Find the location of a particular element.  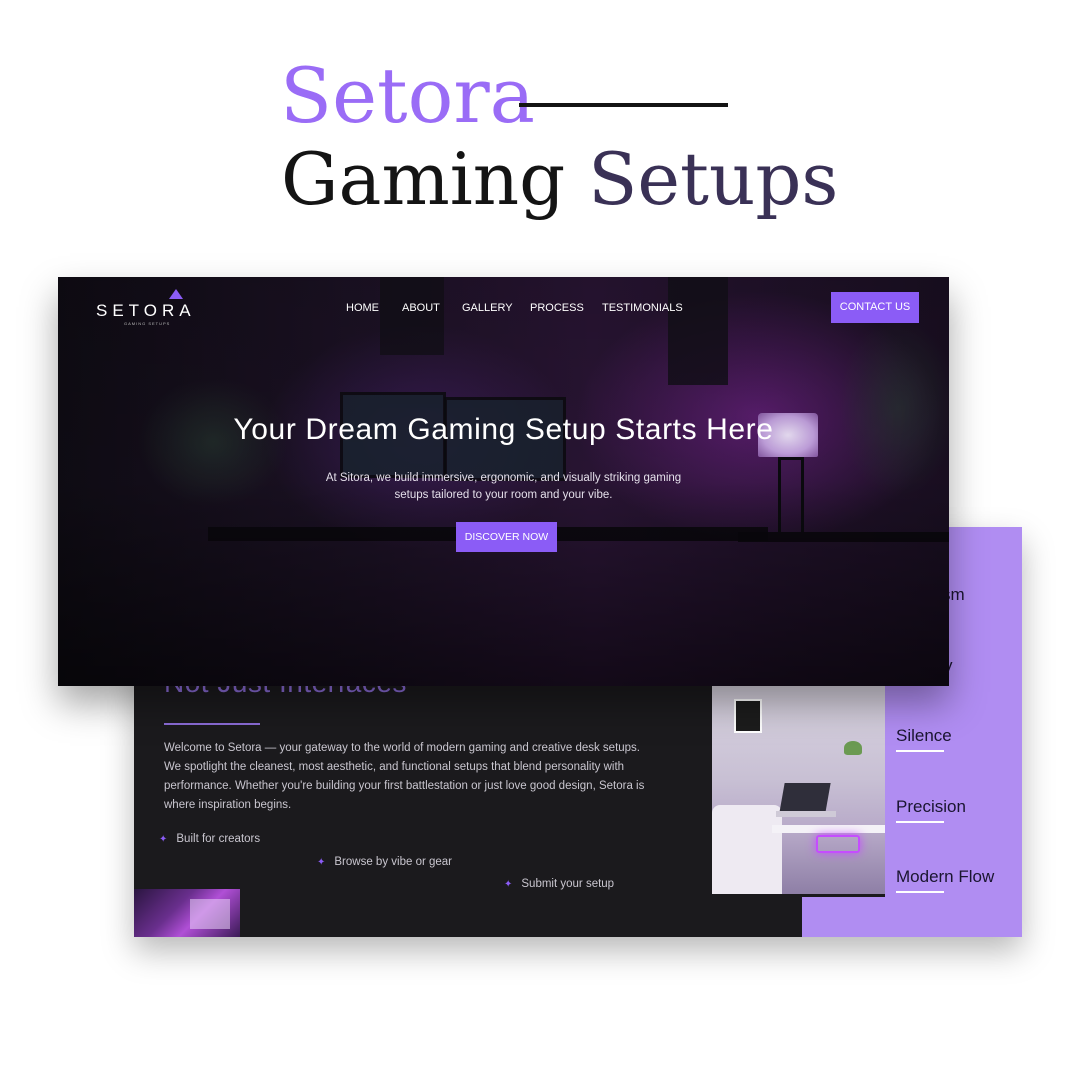

feature-item-creators: ✦ Built for creators is located at coordinates (209, 839).